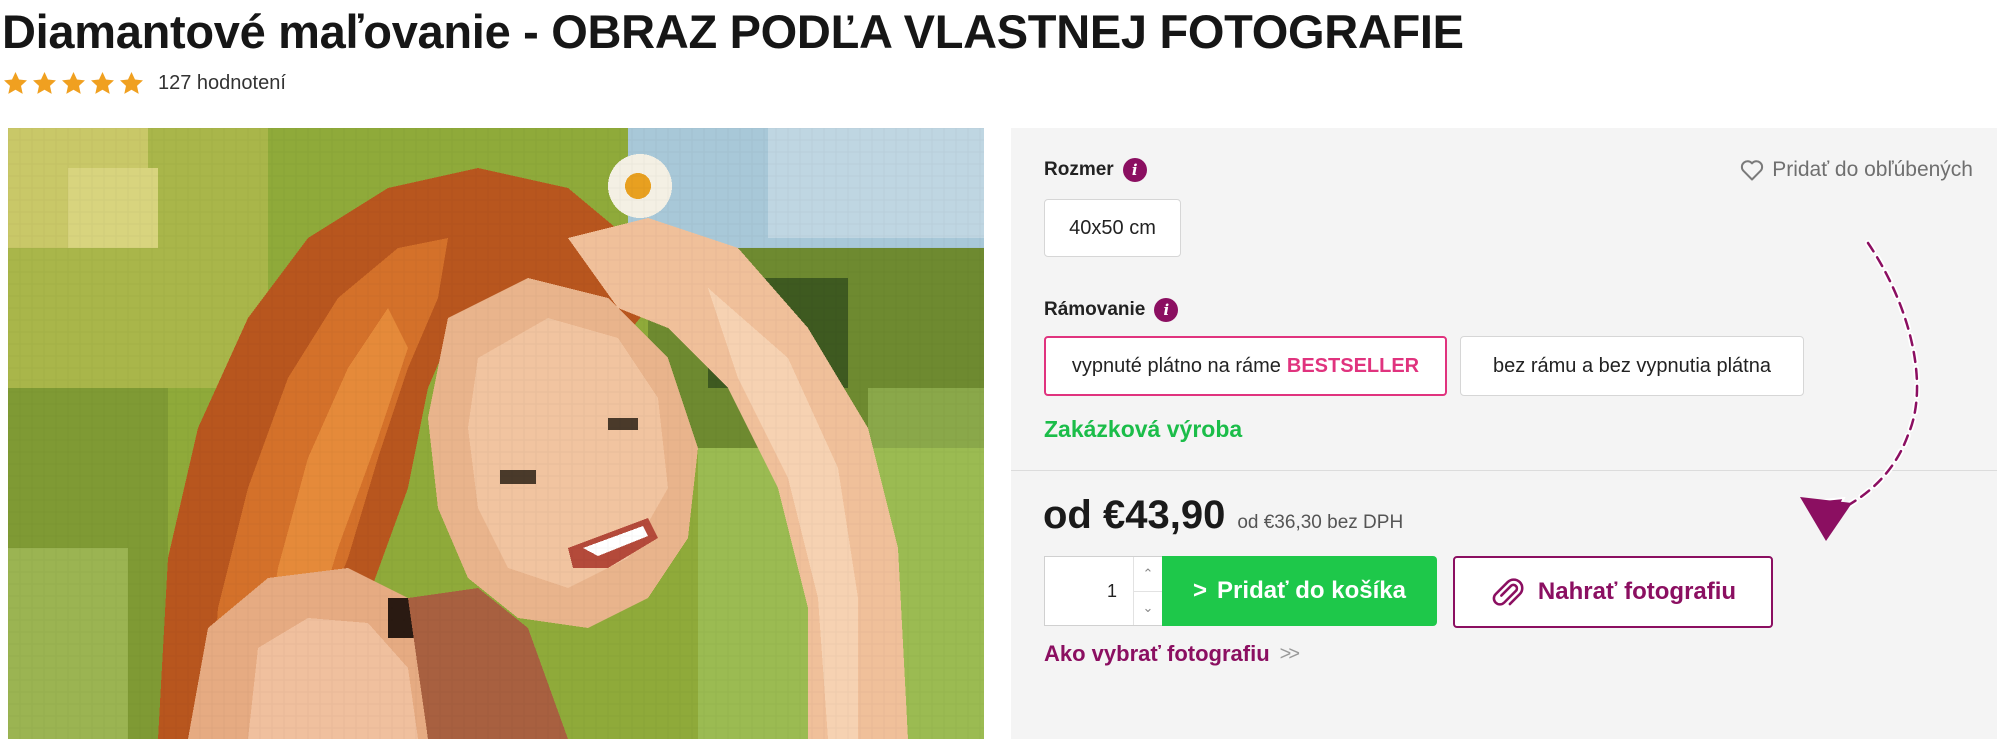  I want to click on chevron-right-icon: >, so click(1200, 590).